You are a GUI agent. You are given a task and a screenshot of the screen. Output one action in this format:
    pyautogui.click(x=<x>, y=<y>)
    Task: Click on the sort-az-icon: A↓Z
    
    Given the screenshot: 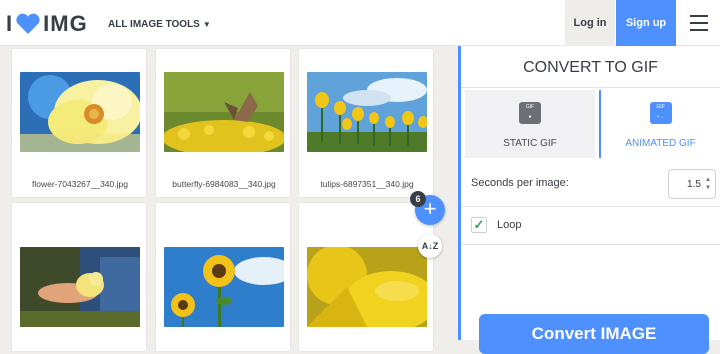 What is the action you would take?
    pyautogui.click(x=430, y=246)
    